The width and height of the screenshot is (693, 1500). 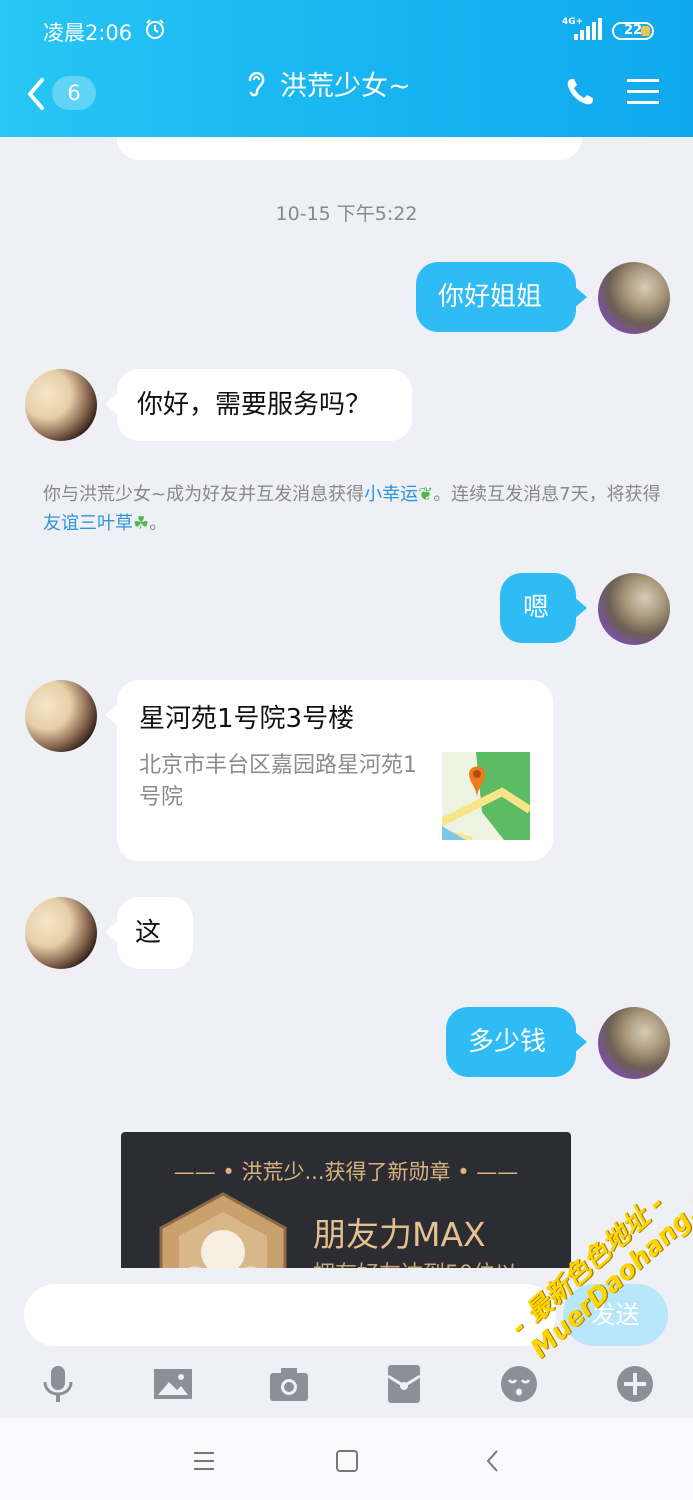 I want to click on message-bubble-outgoing: 你好姐姐, so click(x=496, y=297).